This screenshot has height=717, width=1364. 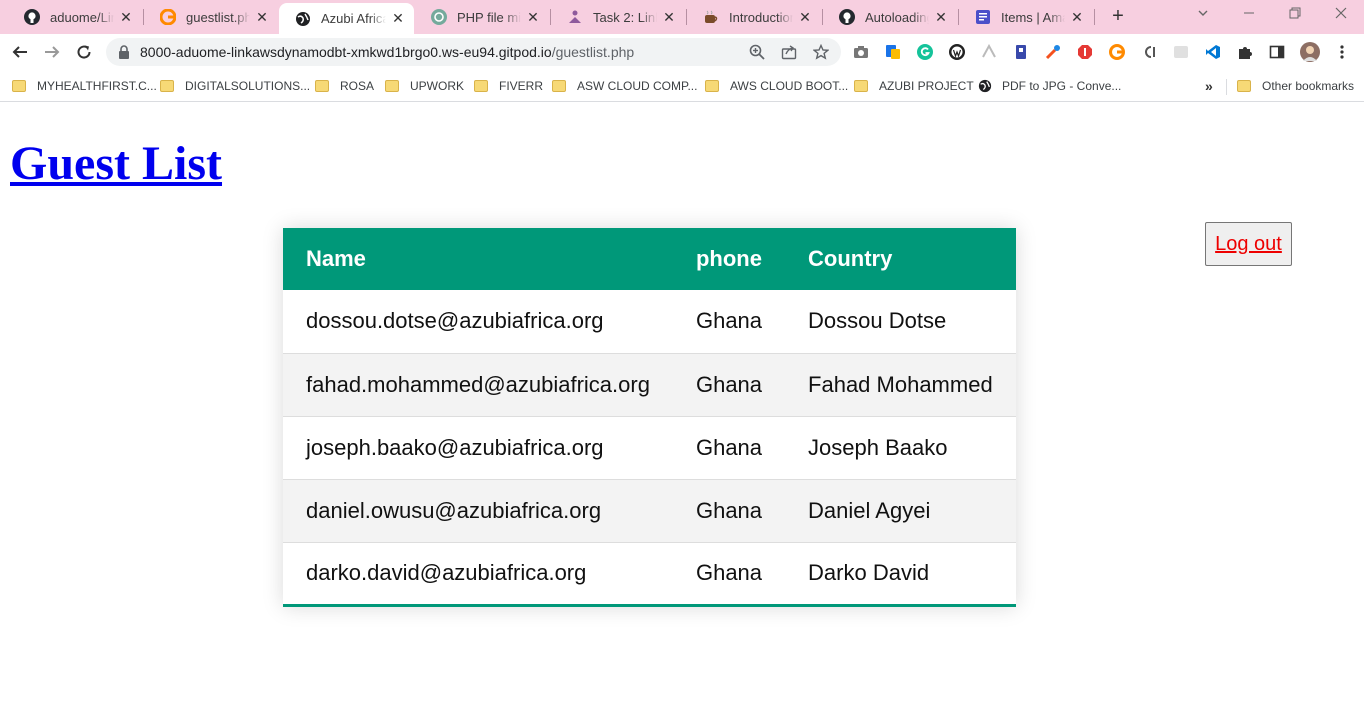 I want to click on forward-icon, so click(x=52, y=52).